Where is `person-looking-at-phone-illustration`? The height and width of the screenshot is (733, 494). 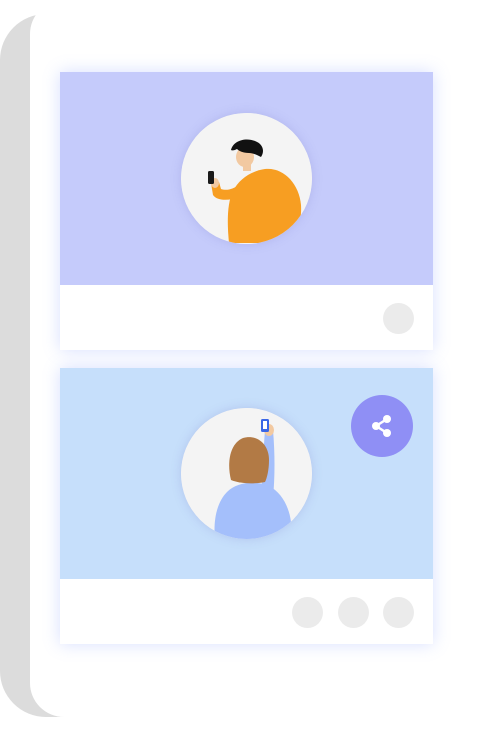 person-looking-at-phone-illustration is located at coordinates (246, 178).